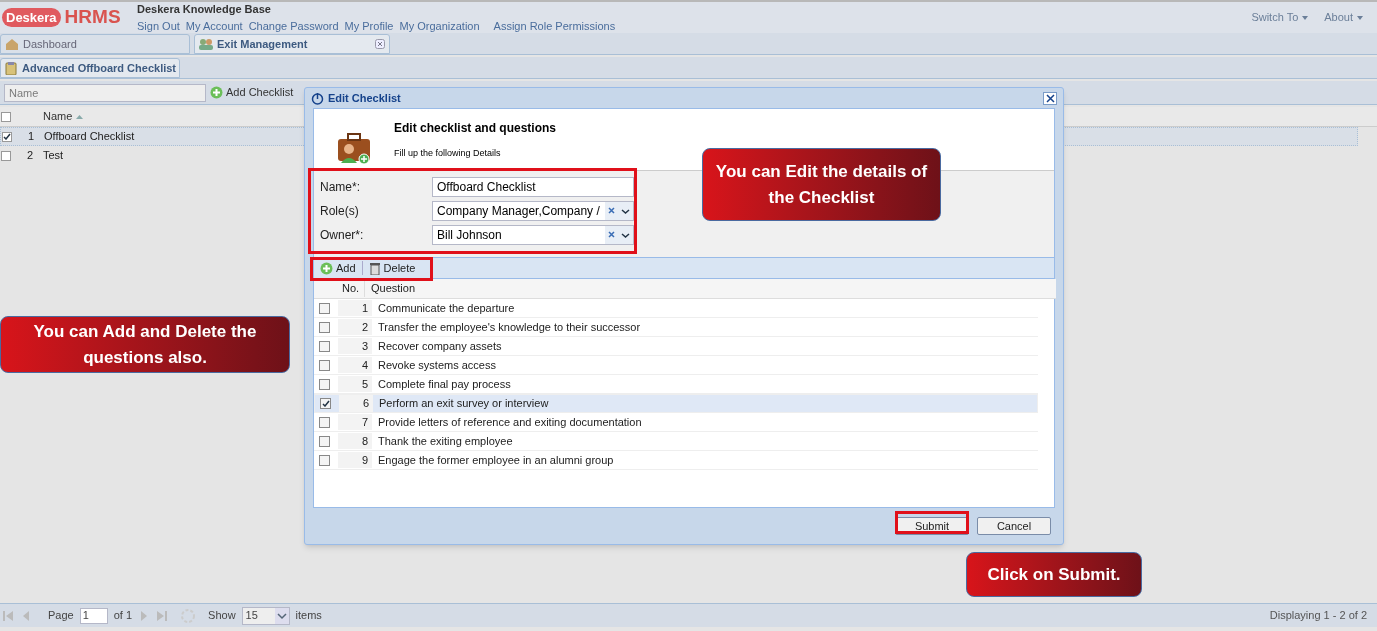  Describe the element at coordinates (1054, 574) in the screenshot. I see `callout: Click on Submit.` at that location.